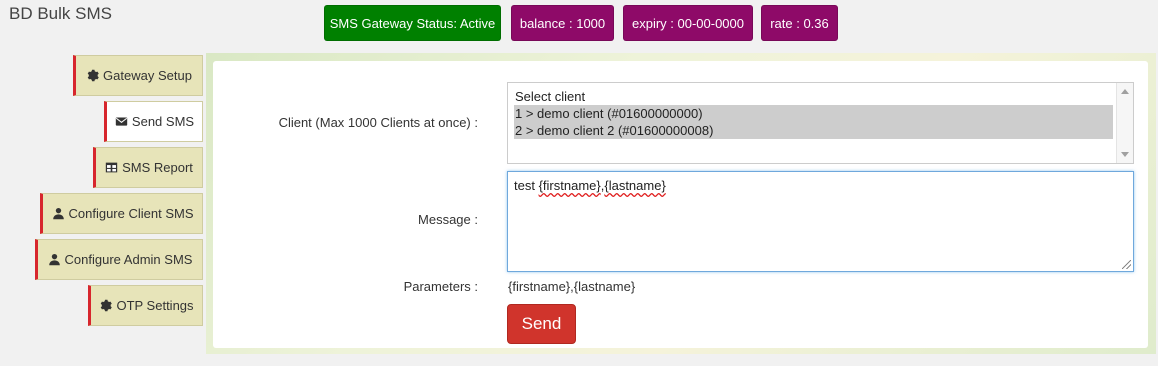 The height and width of the screenshot is (366, 1158). Describe the element at coordinates (688, 23) in the screenshot. I see `expiry-badge: expiry : 00-00-0000` at that location.